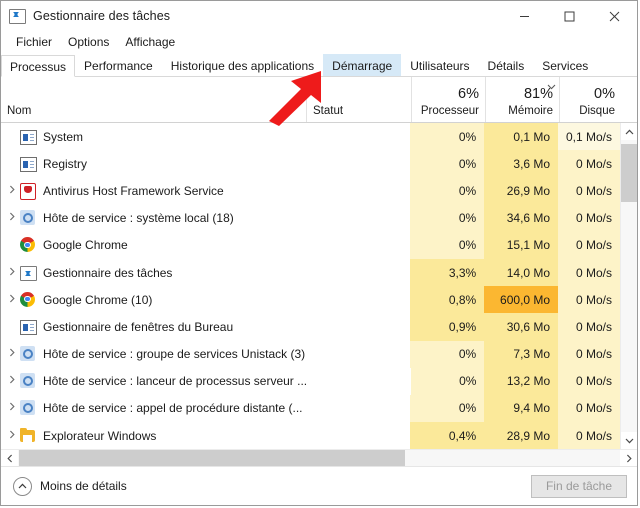  Describe the element at coordinates (506, 65) in the screenshot. I see `tab-details: Détails` at that location.